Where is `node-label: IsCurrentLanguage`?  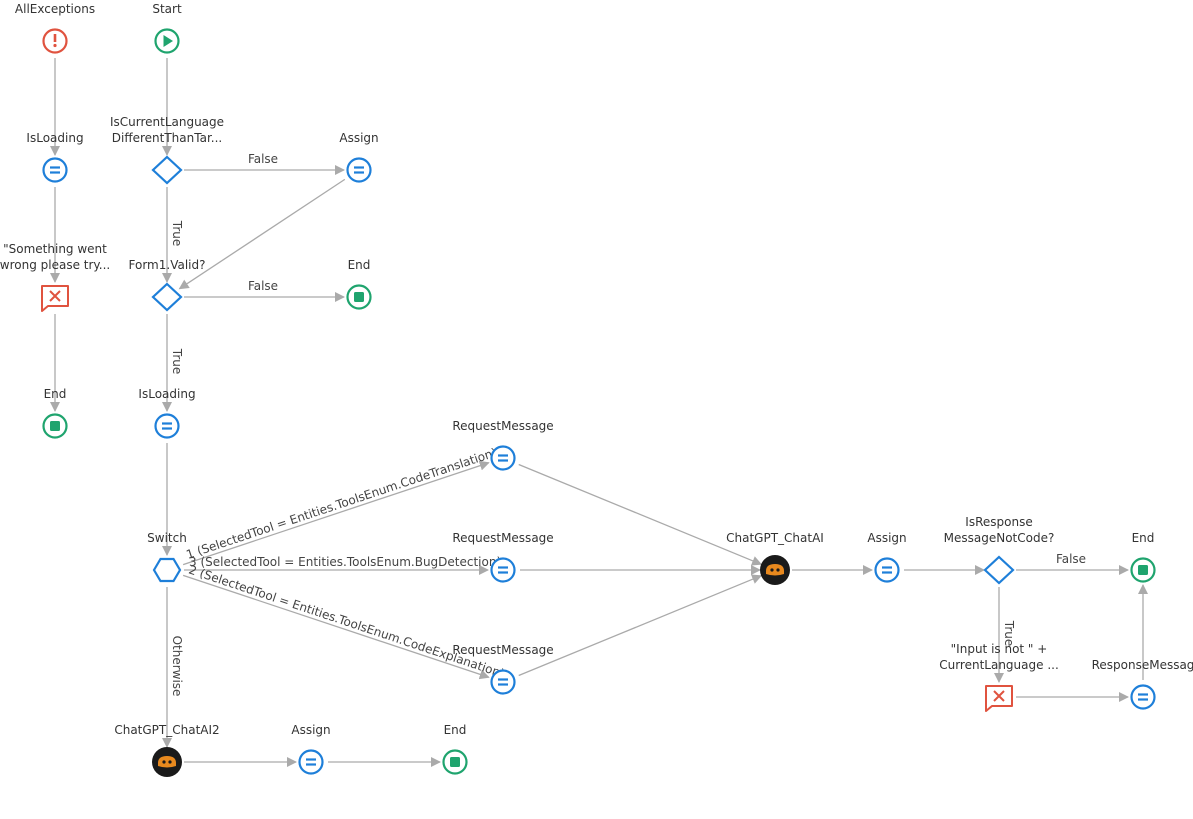 node-label: IsCurrentLanguage is located at coordinates (167, 122).